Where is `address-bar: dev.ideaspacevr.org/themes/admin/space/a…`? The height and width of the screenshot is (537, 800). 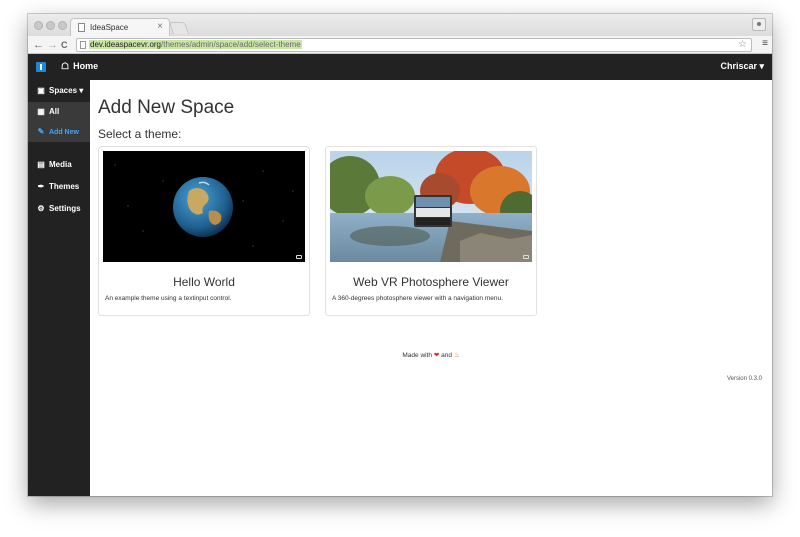 address-bar: dev.ideaspacevr.org/themes/admin/space/a… is located at coordinates (414, 45).